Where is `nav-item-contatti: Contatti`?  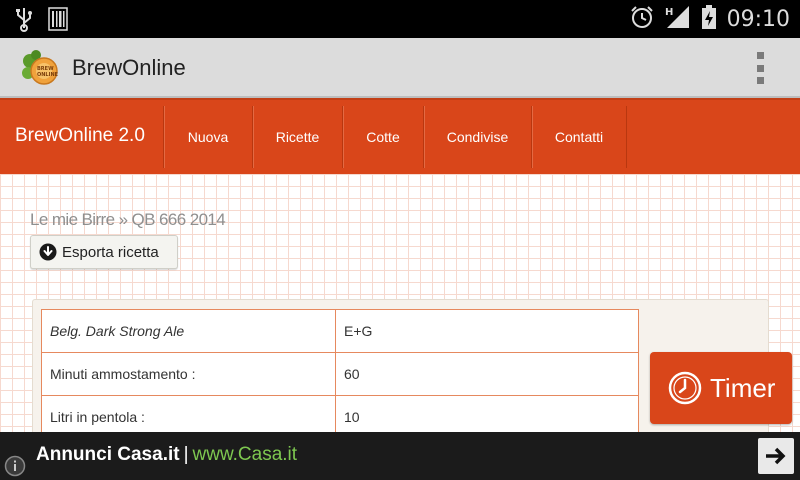 nav-item-contatti: Contatti is located at coordinates (579, 137).